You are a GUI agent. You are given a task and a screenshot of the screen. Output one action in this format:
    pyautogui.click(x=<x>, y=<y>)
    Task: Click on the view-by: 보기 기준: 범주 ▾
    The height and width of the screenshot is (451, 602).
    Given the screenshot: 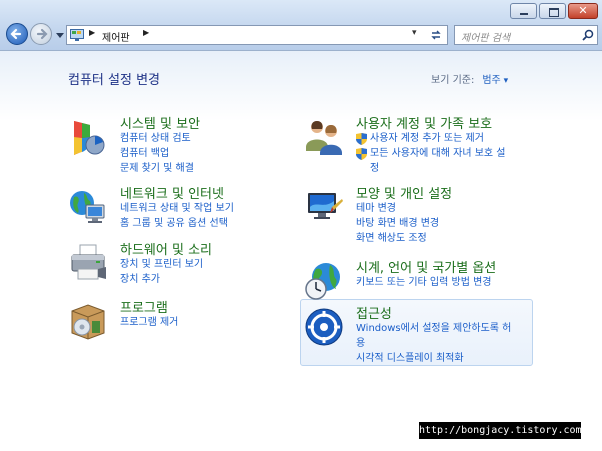 What is the action you would take?
    pyautogui.click(x=469, y=78)
    